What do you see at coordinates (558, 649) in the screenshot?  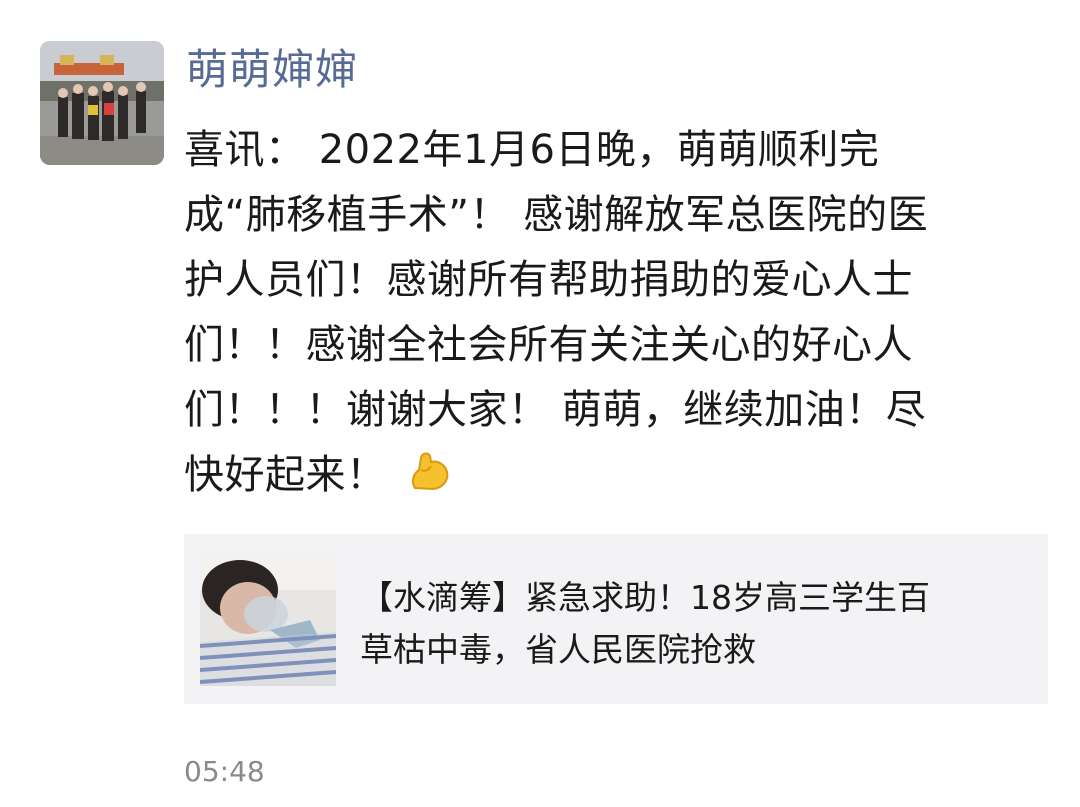 I see `share-title-line: 草枯中毒，省人民医院抢救` at bounding box center [558, 649].